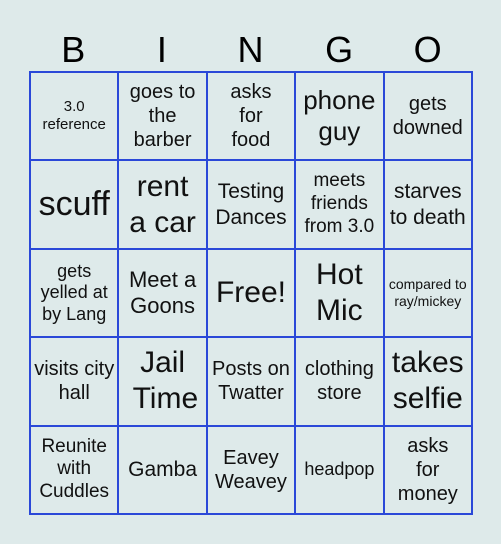  Describe the element at coordinates (73, 49) in the screenshot. I see `header-letter-b: B` at that location.